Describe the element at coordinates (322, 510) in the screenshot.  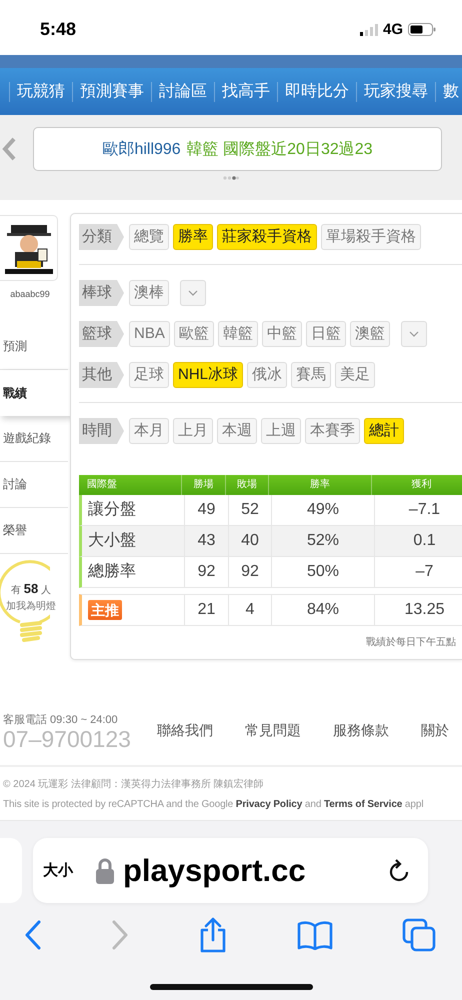
I see `table-cell: 49%` at that location.